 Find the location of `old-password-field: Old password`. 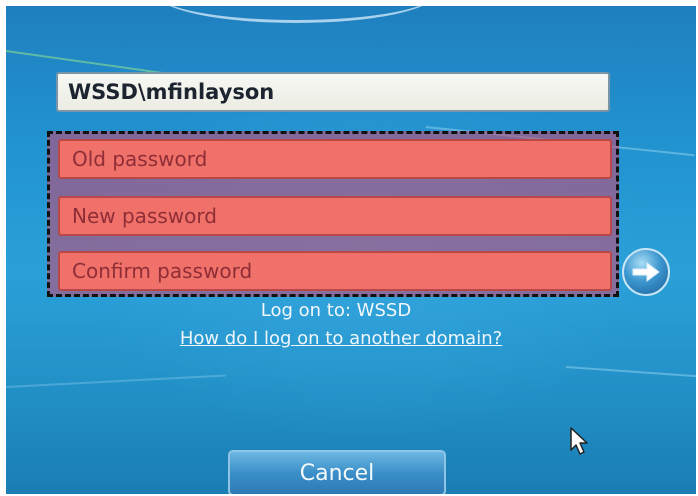

old-password-field: Old password is located at coordinates (335, 159).